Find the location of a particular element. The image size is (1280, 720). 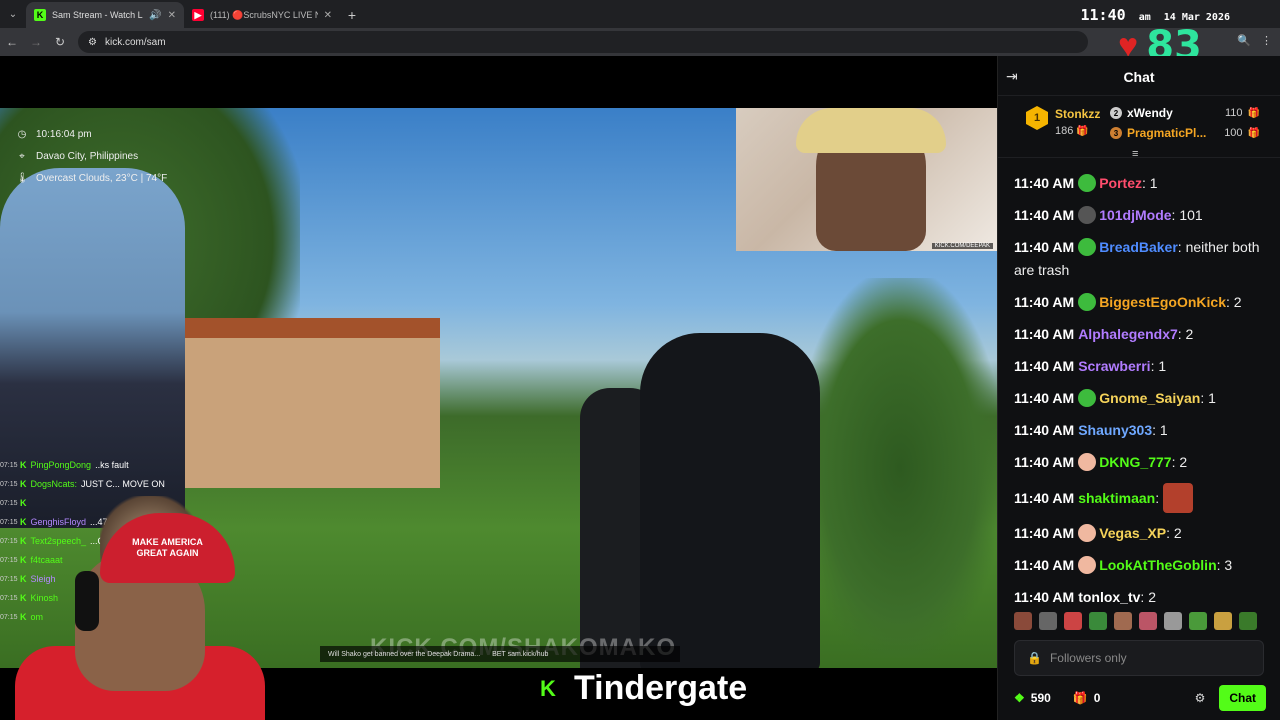

back-icon: ← is located at coordinates (12, 42).